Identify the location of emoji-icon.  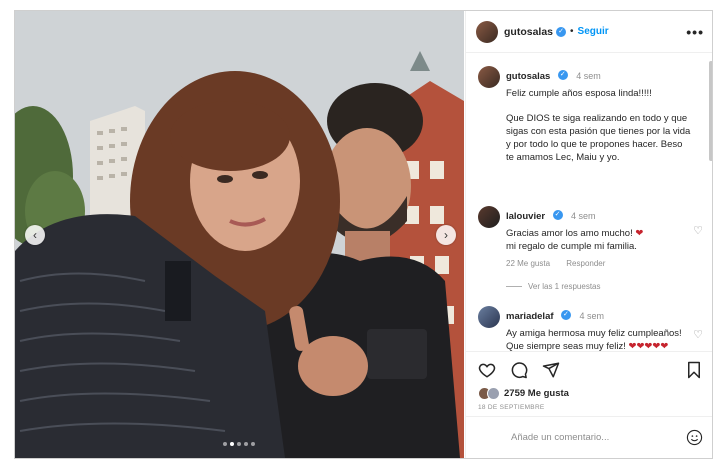
(694, 437).